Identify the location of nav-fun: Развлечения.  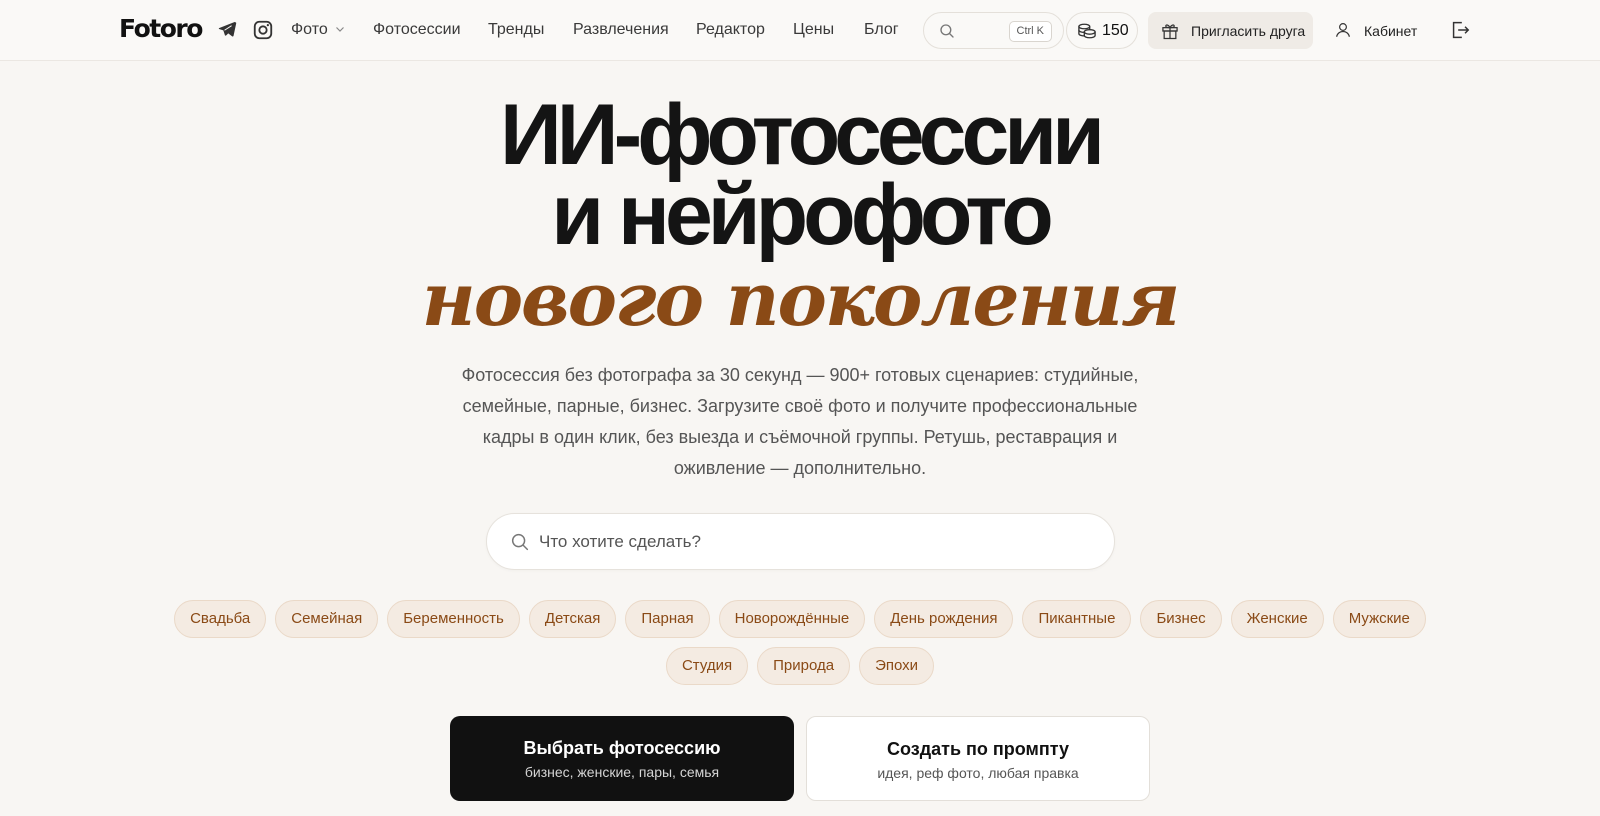
(621, 30).